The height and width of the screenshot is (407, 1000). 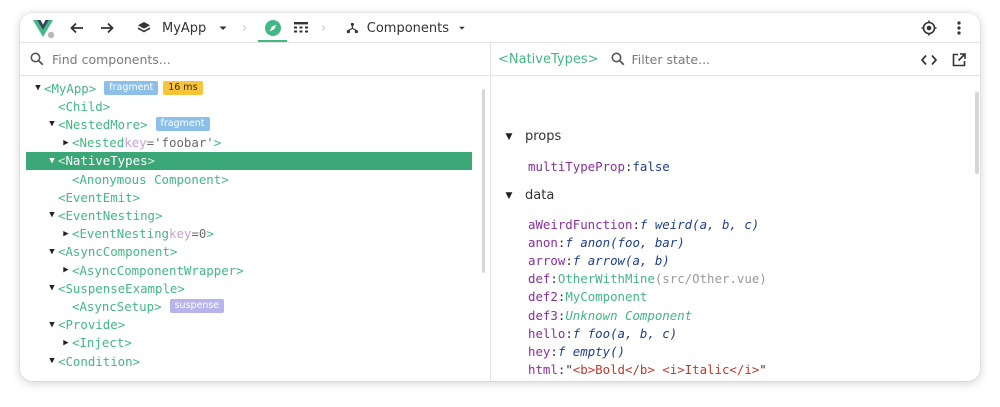 I want to click on state-row: multiTypeProp: false, so click(x=599, y=166).